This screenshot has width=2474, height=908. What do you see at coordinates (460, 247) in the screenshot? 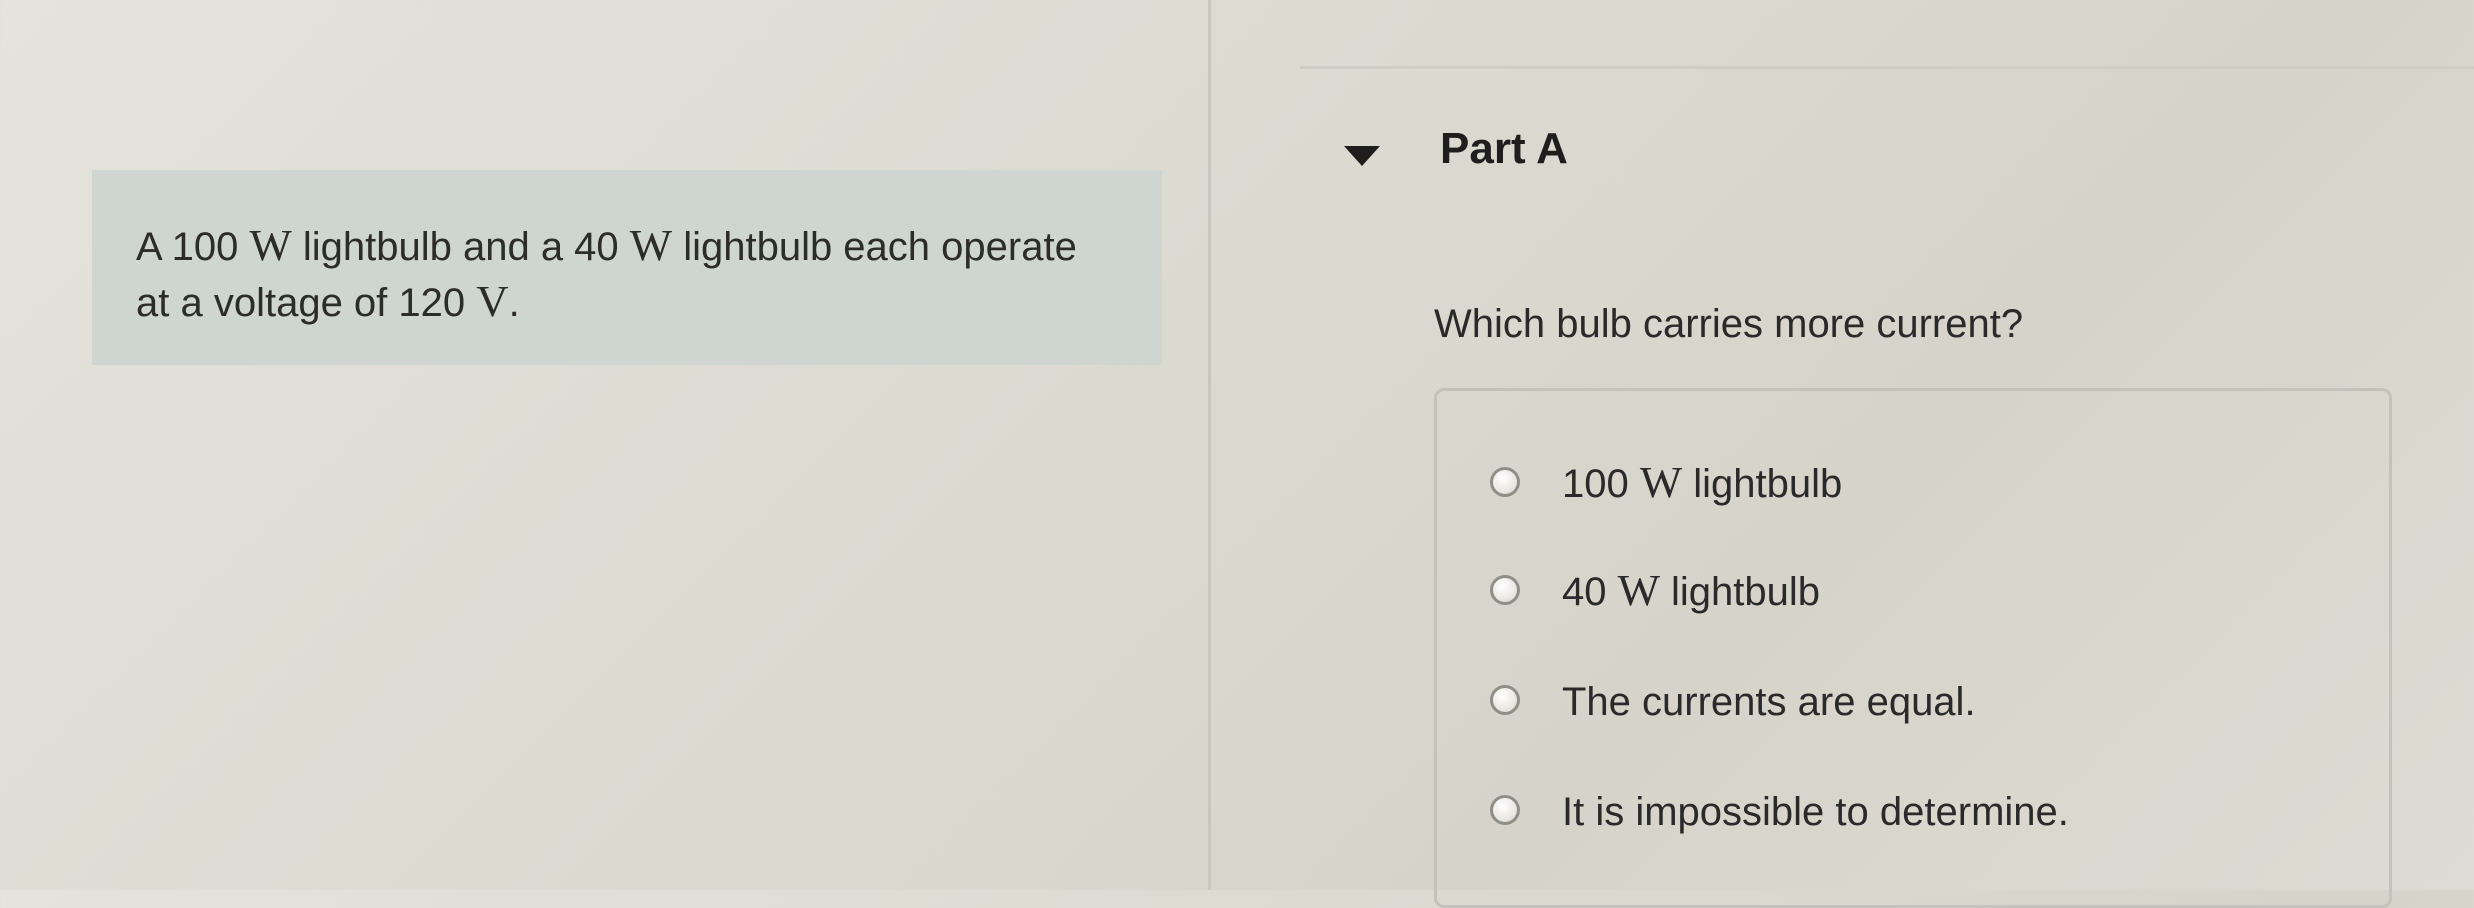
I see `problem-text-segment: lightbulb and a 40` at bounding box center [460, 247].